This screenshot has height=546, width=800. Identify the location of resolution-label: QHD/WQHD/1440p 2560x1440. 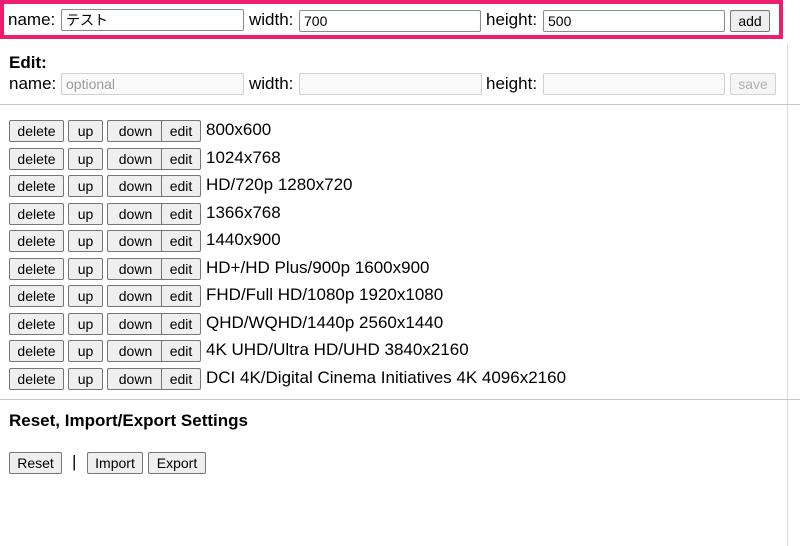
(325, 322).